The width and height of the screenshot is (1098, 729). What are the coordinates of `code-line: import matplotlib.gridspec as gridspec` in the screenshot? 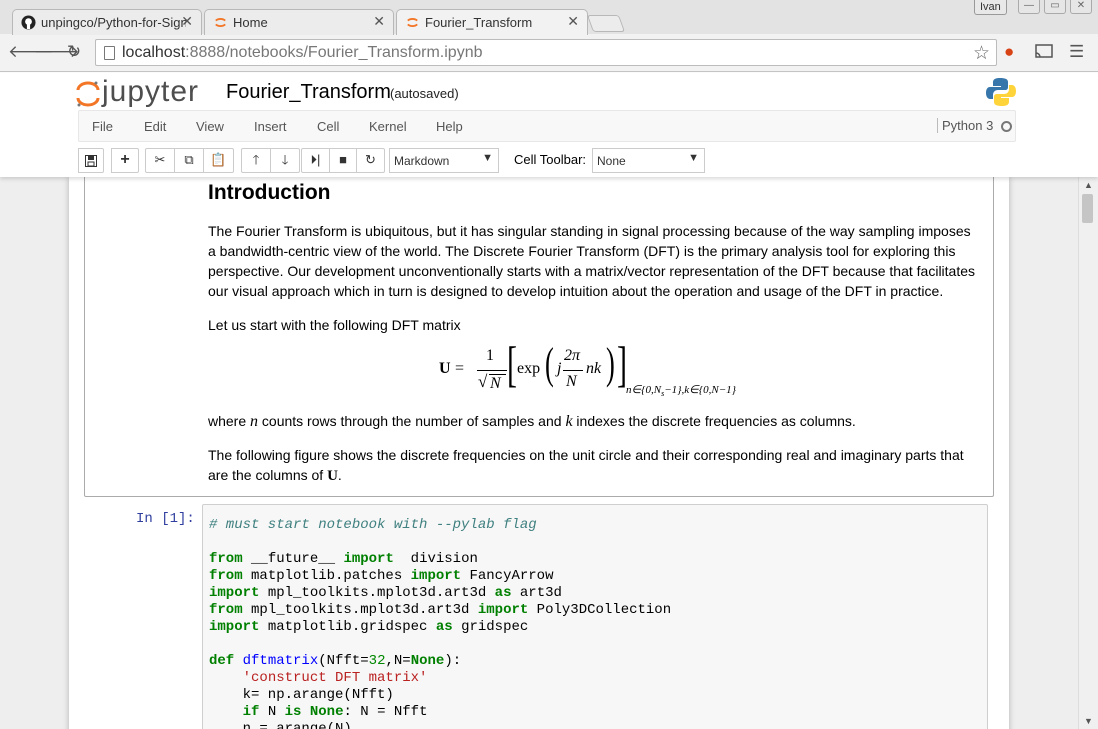 It's located at (369, 627).